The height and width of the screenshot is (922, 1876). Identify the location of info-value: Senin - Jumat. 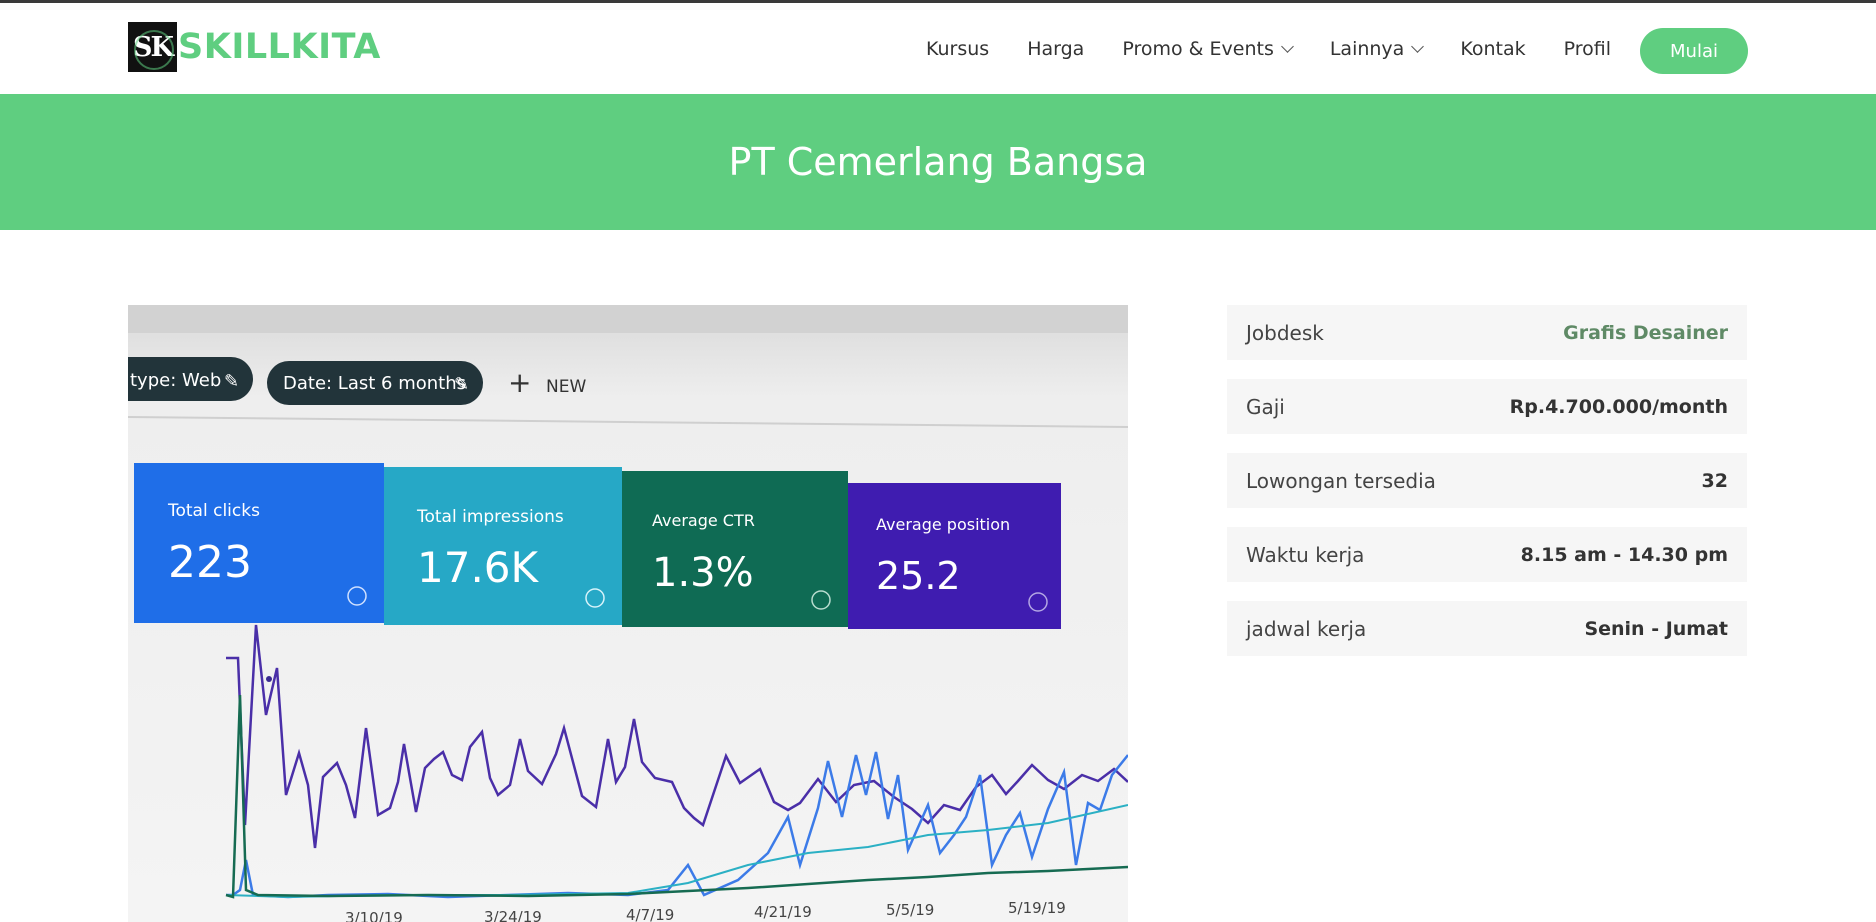
(1656, 628).